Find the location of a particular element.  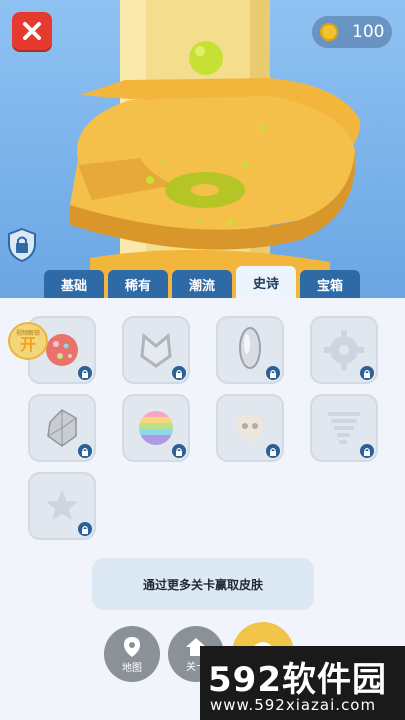

tab-basic: 基础 is located at coordinates (74, 284).